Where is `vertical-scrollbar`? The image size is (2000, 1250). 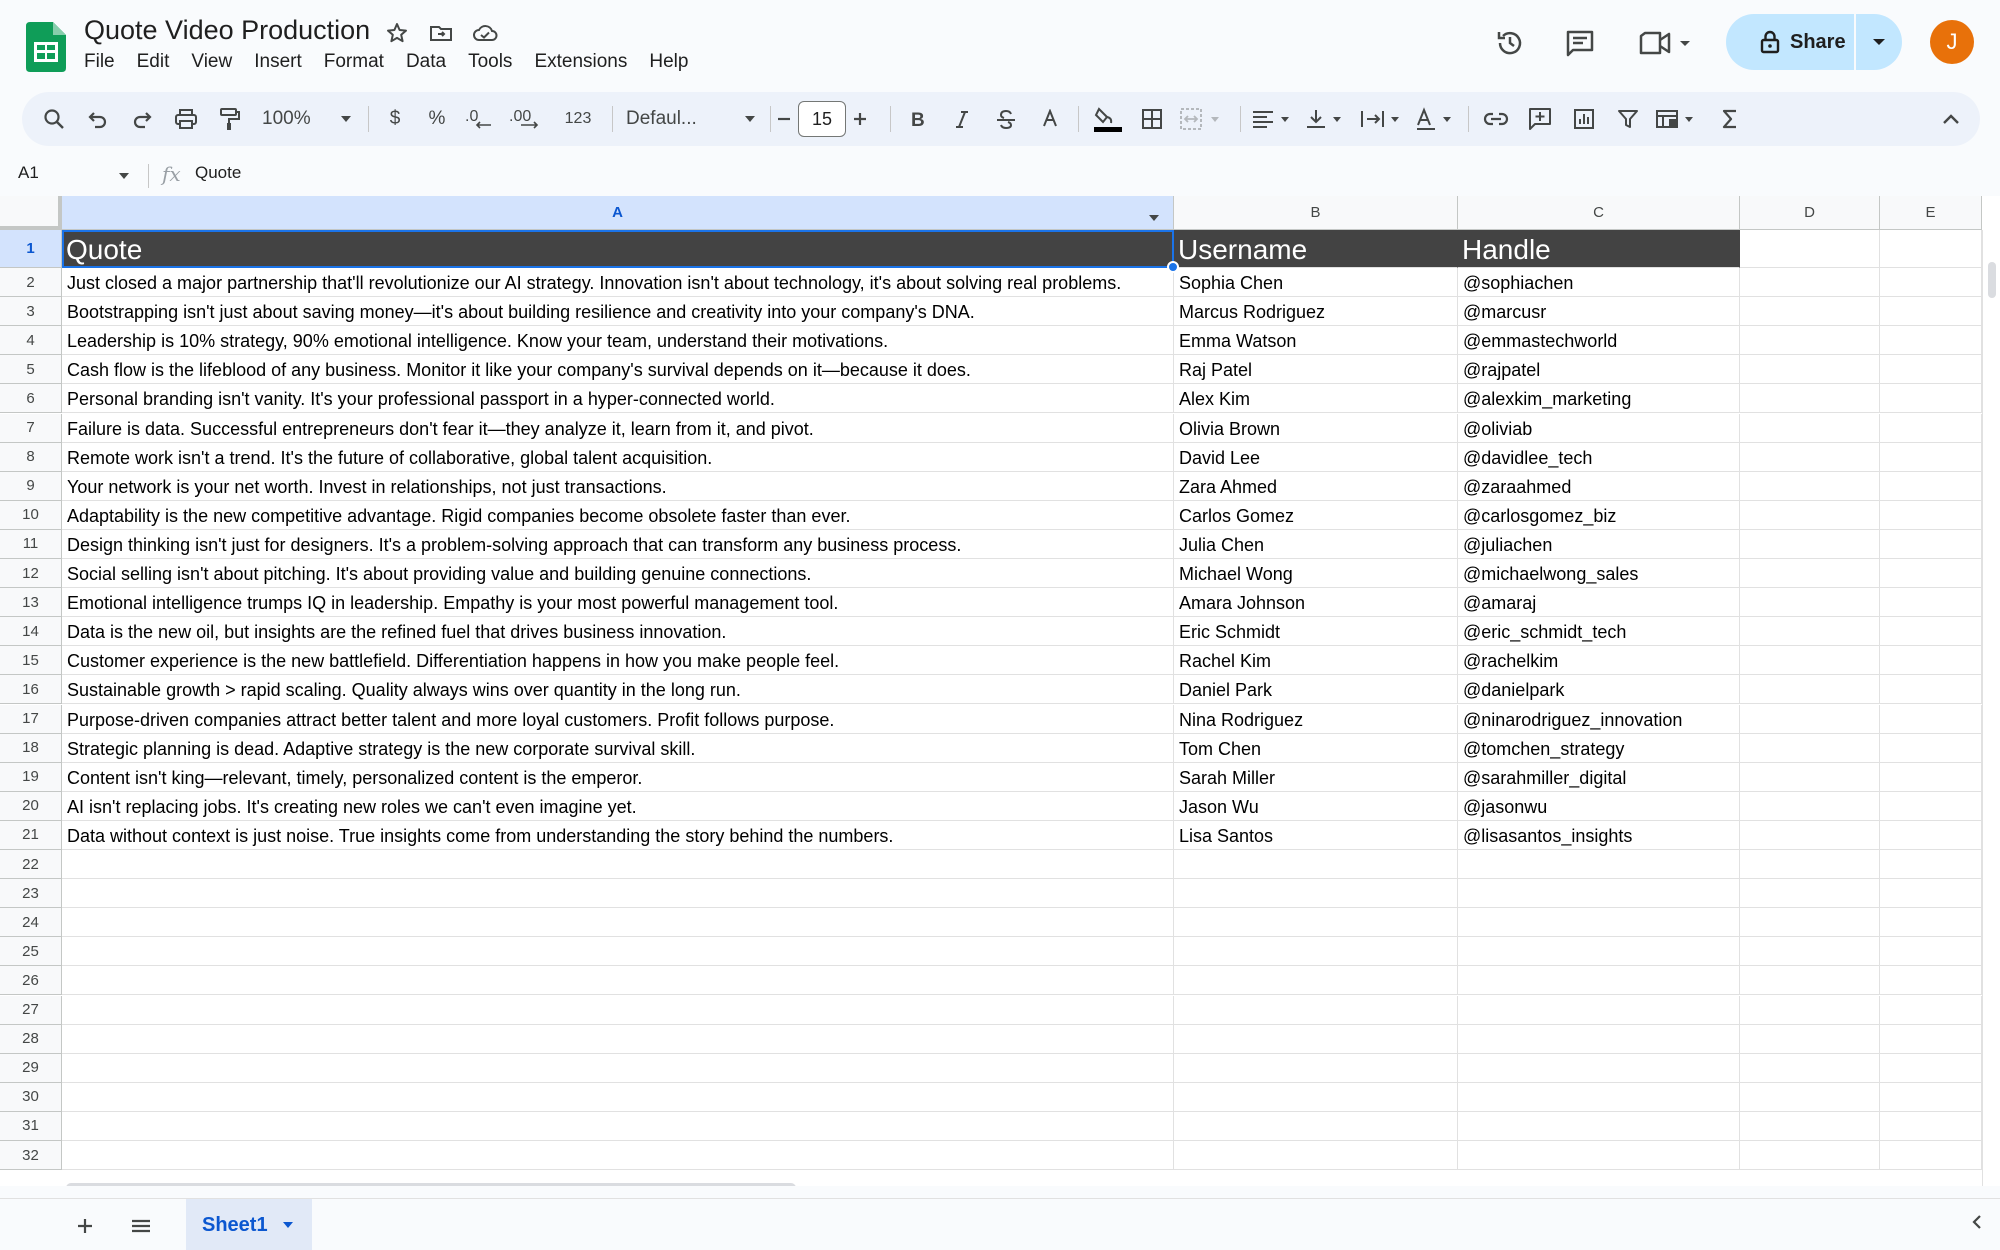
vertical-scrollbar is located at coordinates (1991, 708).